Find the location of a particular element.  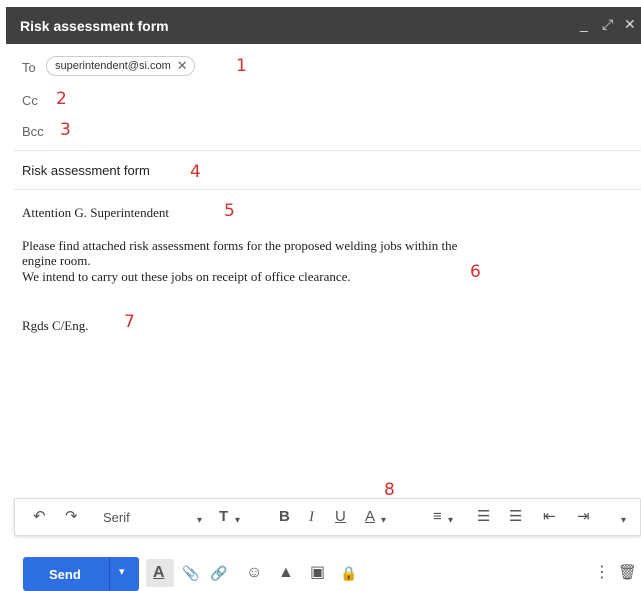

compose-title: Risk assessment form is located at coordinates (94, 26).